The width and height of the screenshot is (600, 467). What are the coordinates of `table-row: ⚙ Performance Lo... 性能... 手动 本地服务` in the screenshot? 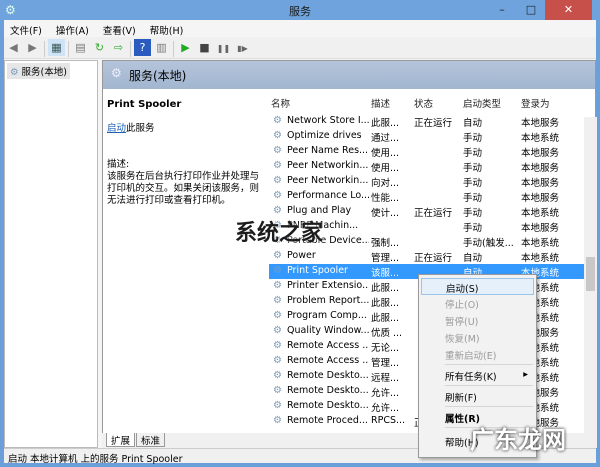 It's located at (428, 196).